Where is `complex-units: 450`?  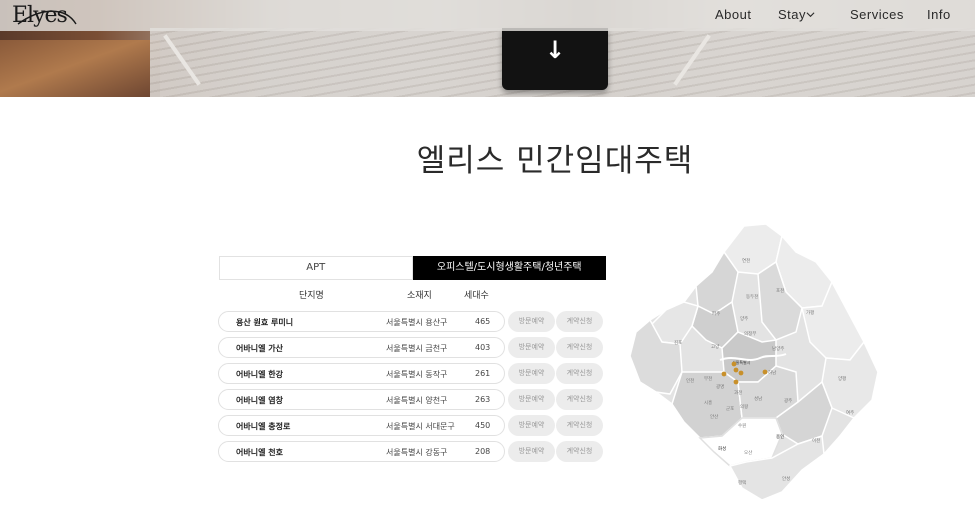
complex-units: 450 is located at coordinates (483, 425).